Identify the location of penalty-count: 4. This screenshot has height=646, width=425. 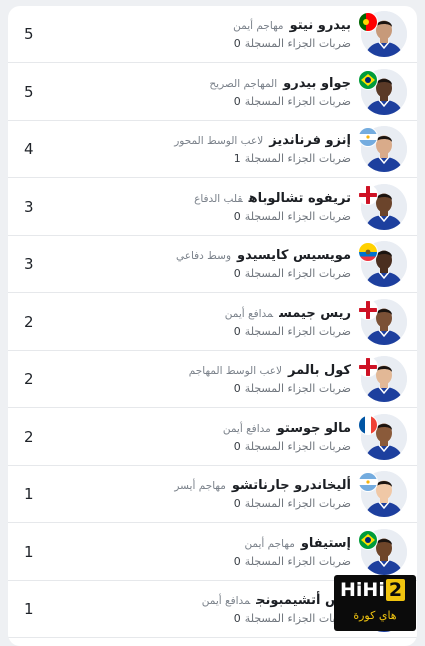
(29, 149).